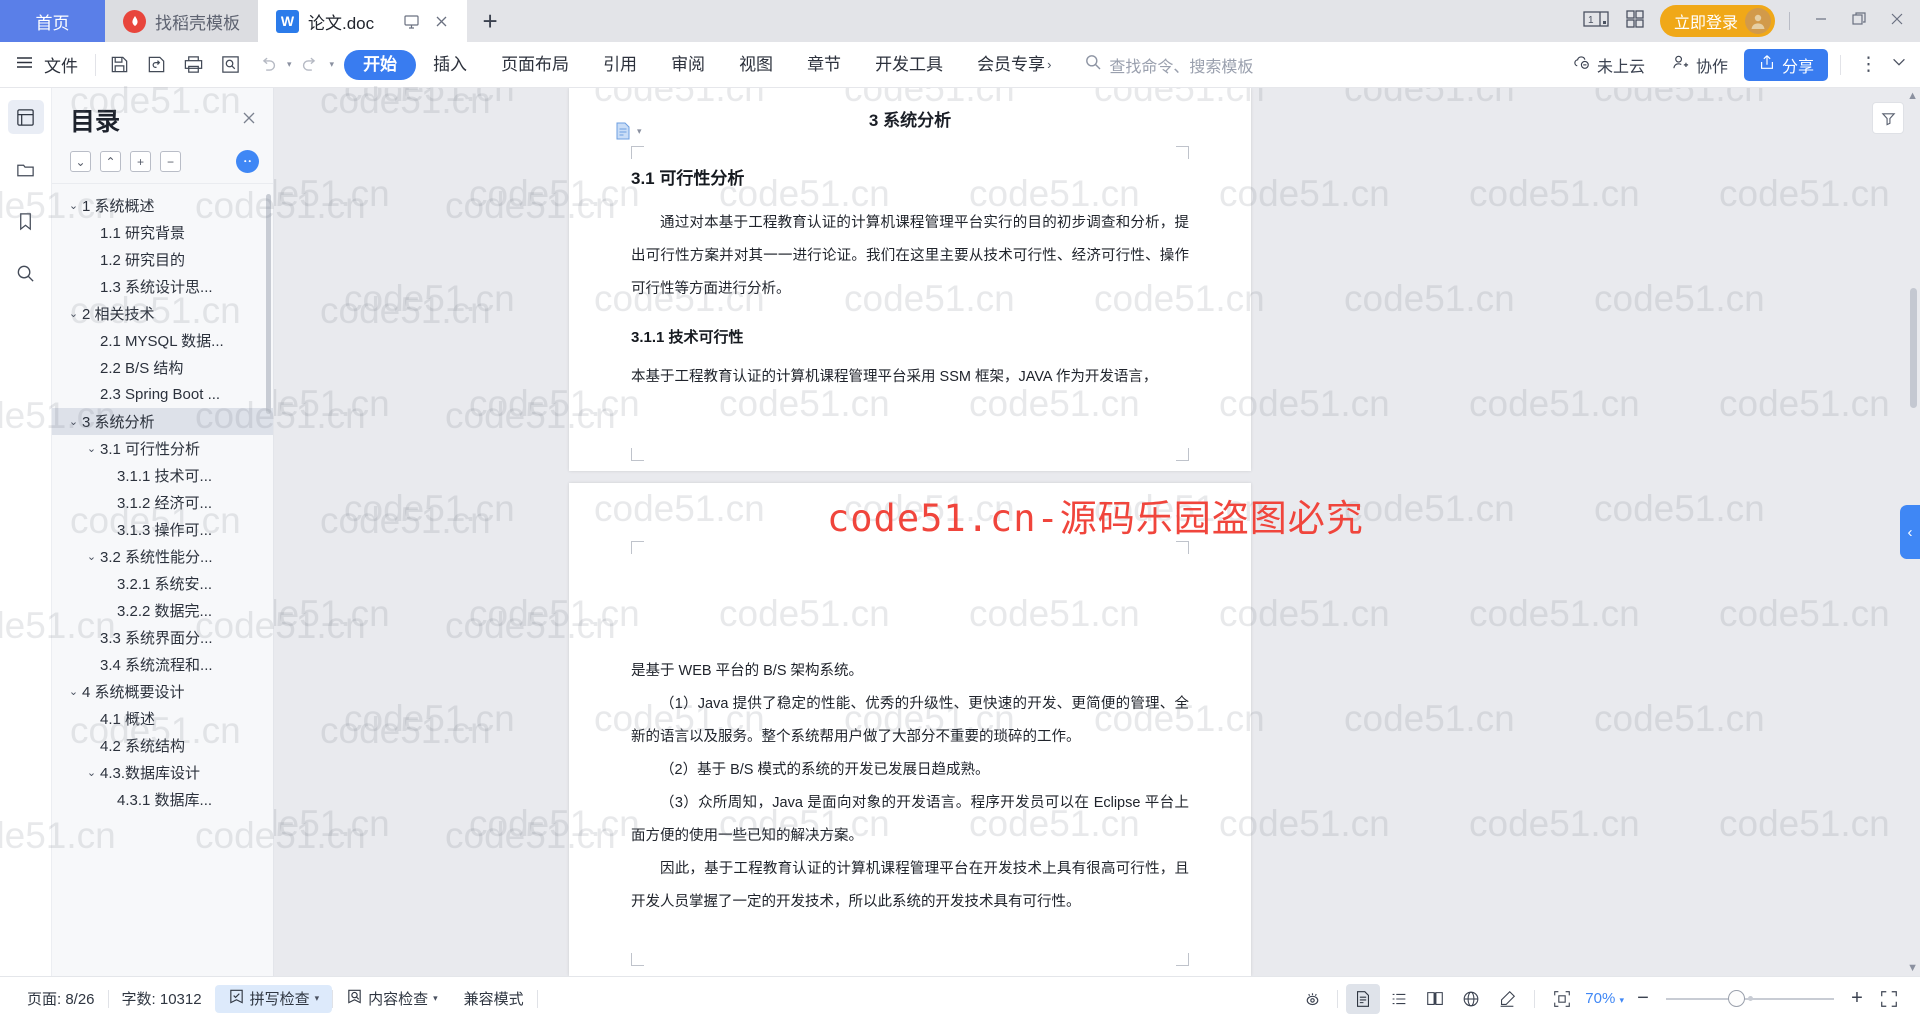 The width and height of the screenshot is (1920, 1020). I want to click on close-outline-icon, so click(250, 120).